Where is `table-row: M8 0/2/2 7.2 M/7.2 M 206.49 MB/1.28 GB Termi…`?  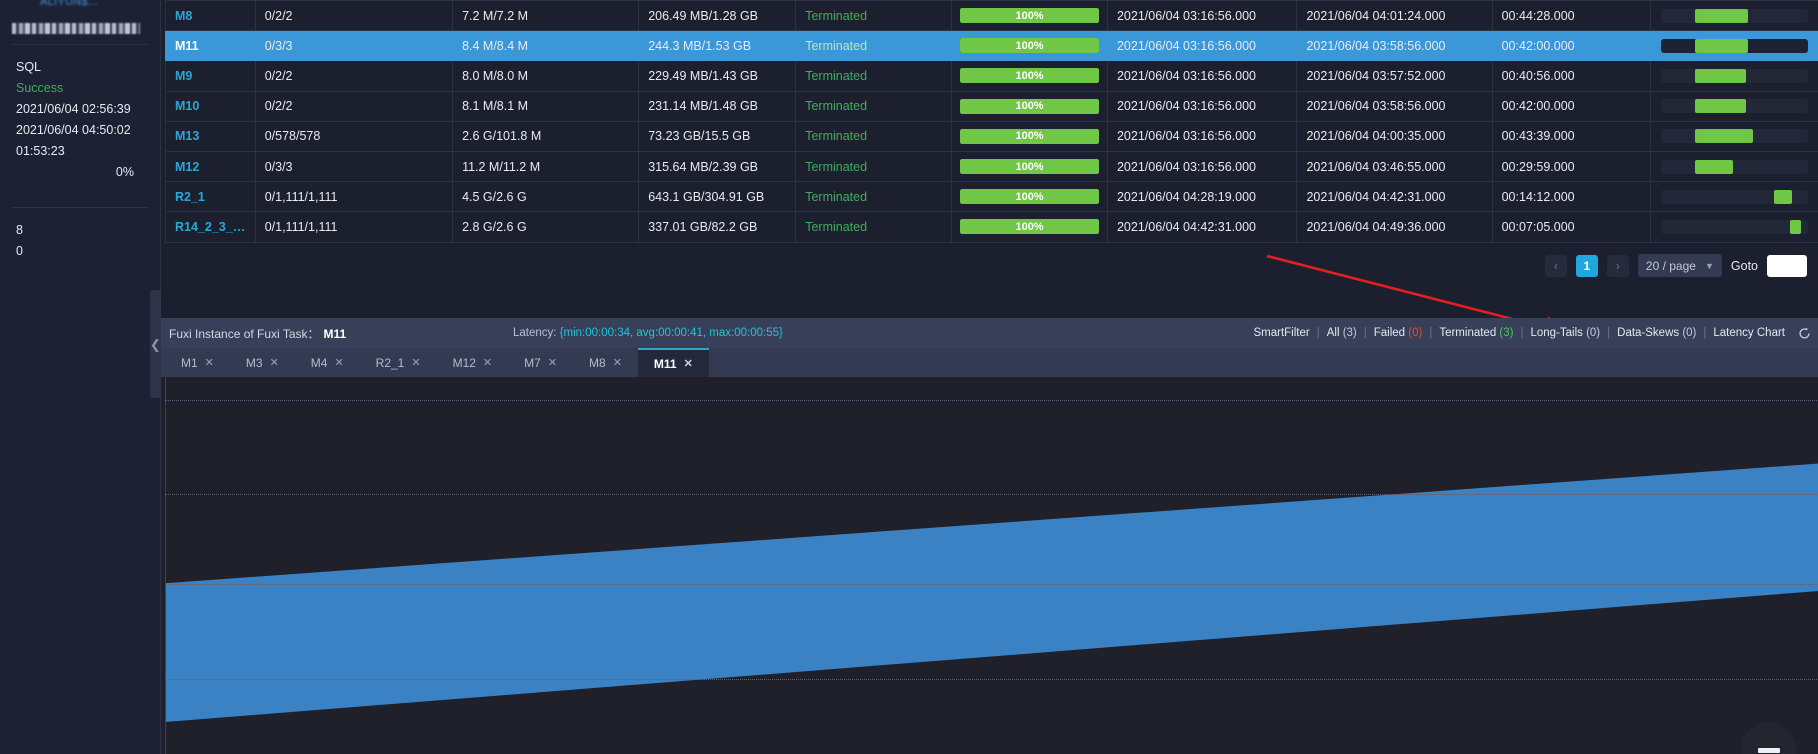
table-row: M8 0/2/2 7.2 M/7.2 M 206.49 MB/1.28 GB Termi… is located at coordinates (991, 16).